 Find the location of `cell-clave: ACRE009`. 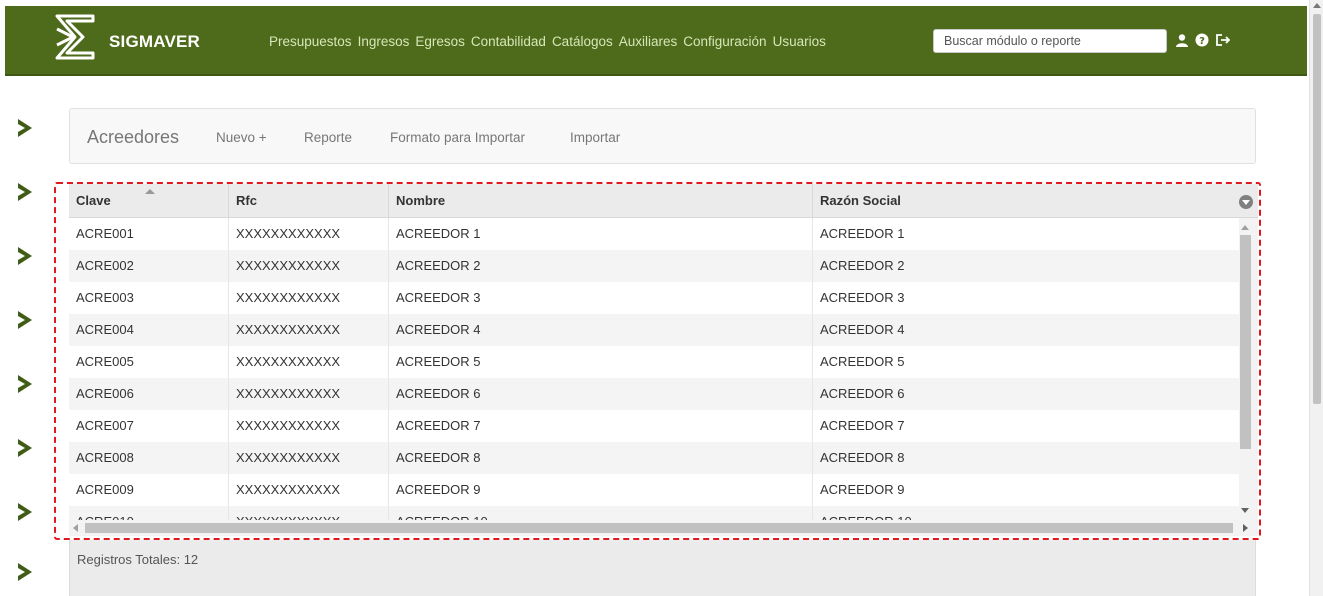

cell-clave: ACRE009 is located at coordinates (149, 490).